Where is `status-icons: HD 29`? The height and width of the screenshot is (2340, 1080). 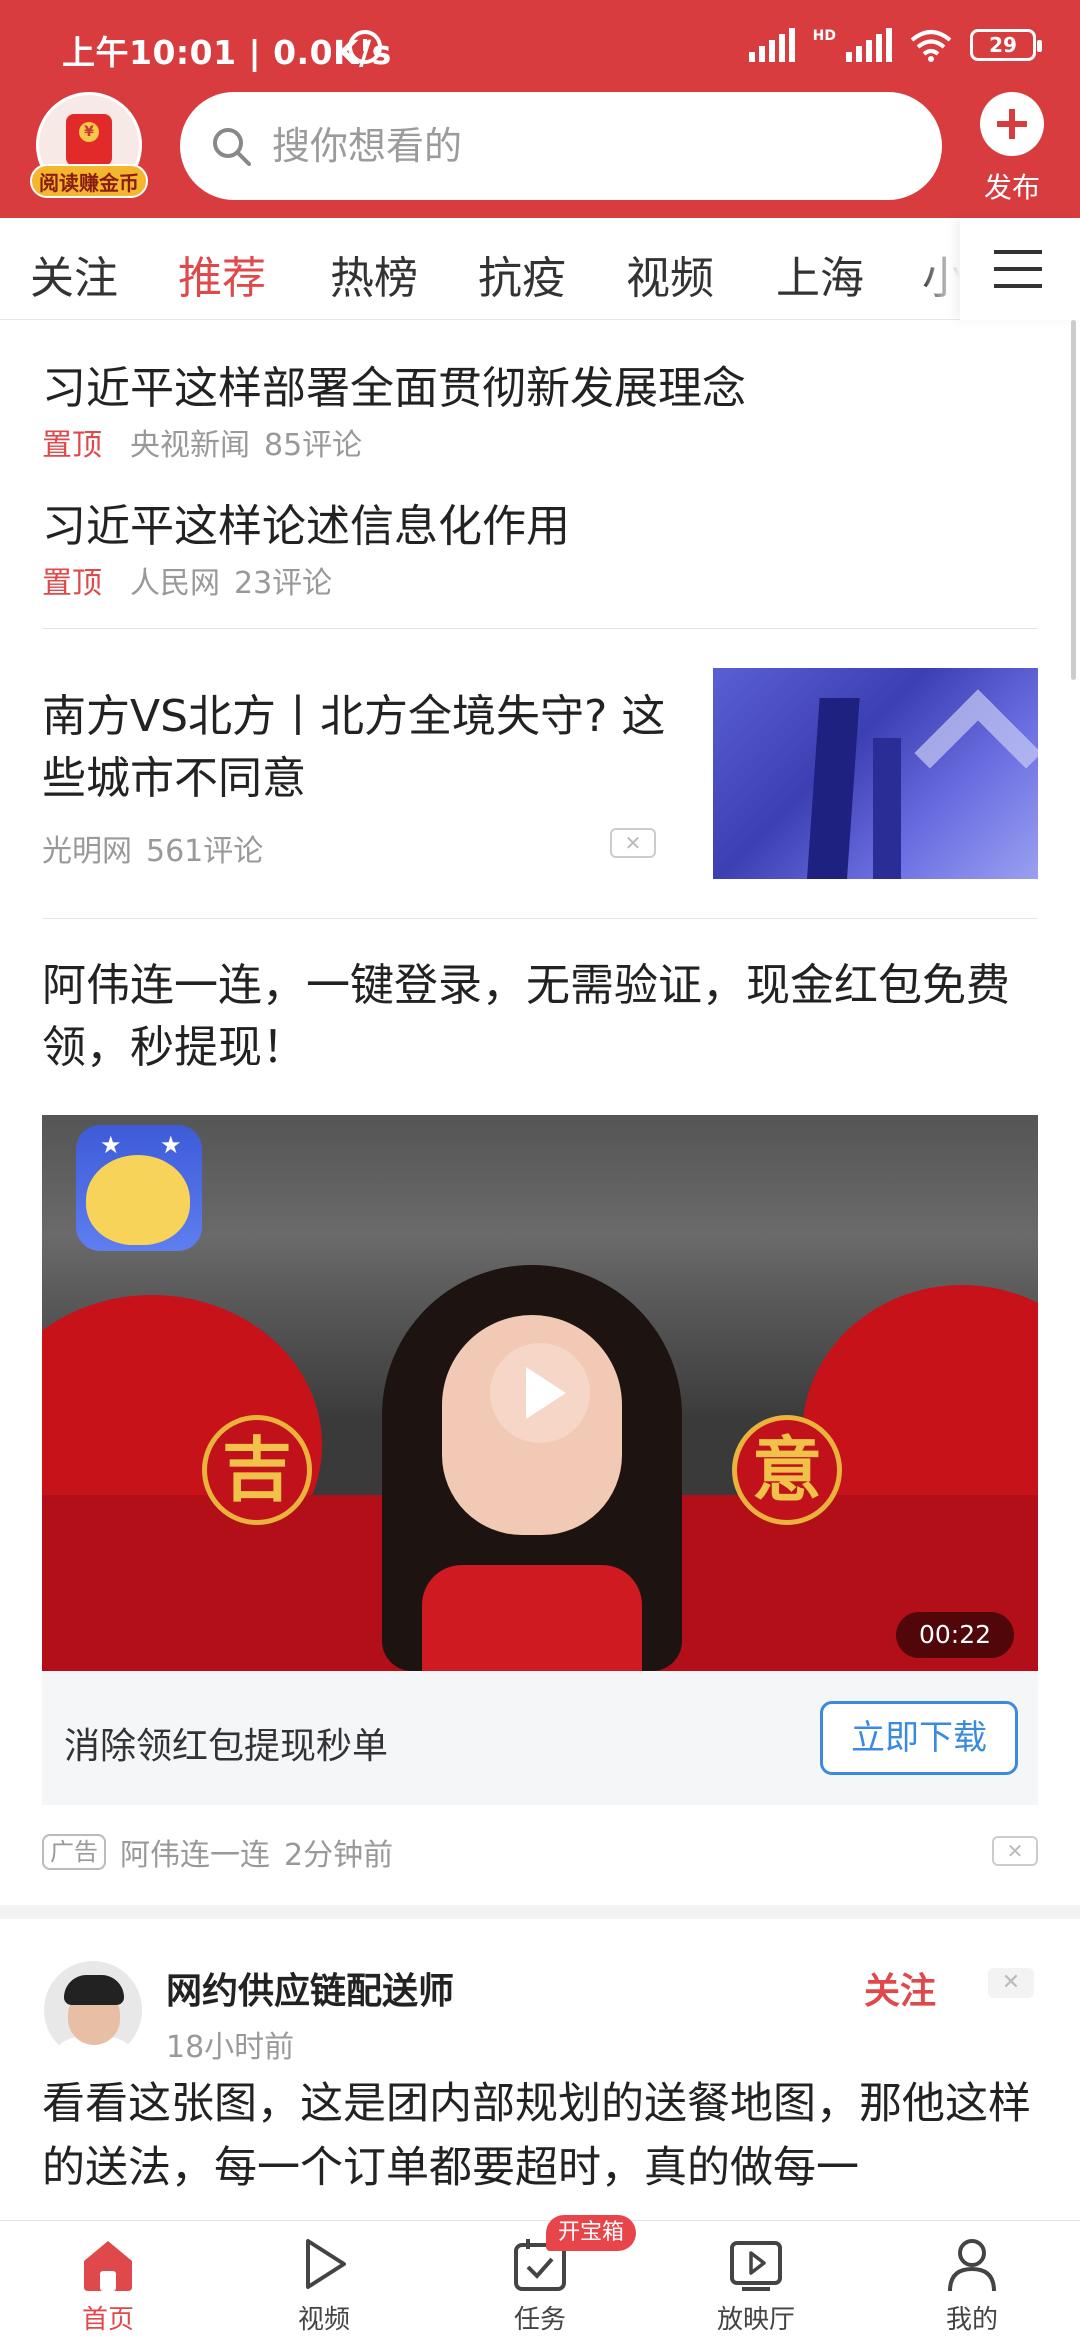
status-icons: HD 29 is located at coordinates (895, 45).